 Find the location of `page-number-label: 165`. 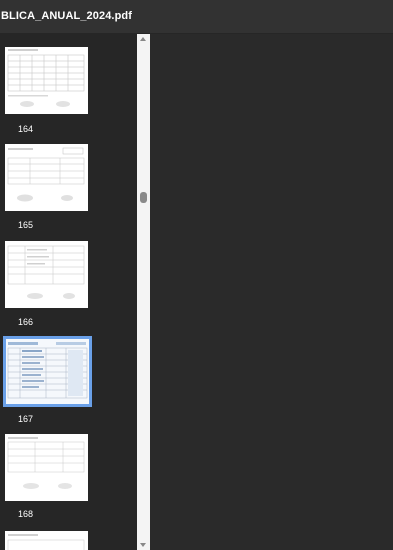

page-number-label: 165 is located at coordinates (26, 225).